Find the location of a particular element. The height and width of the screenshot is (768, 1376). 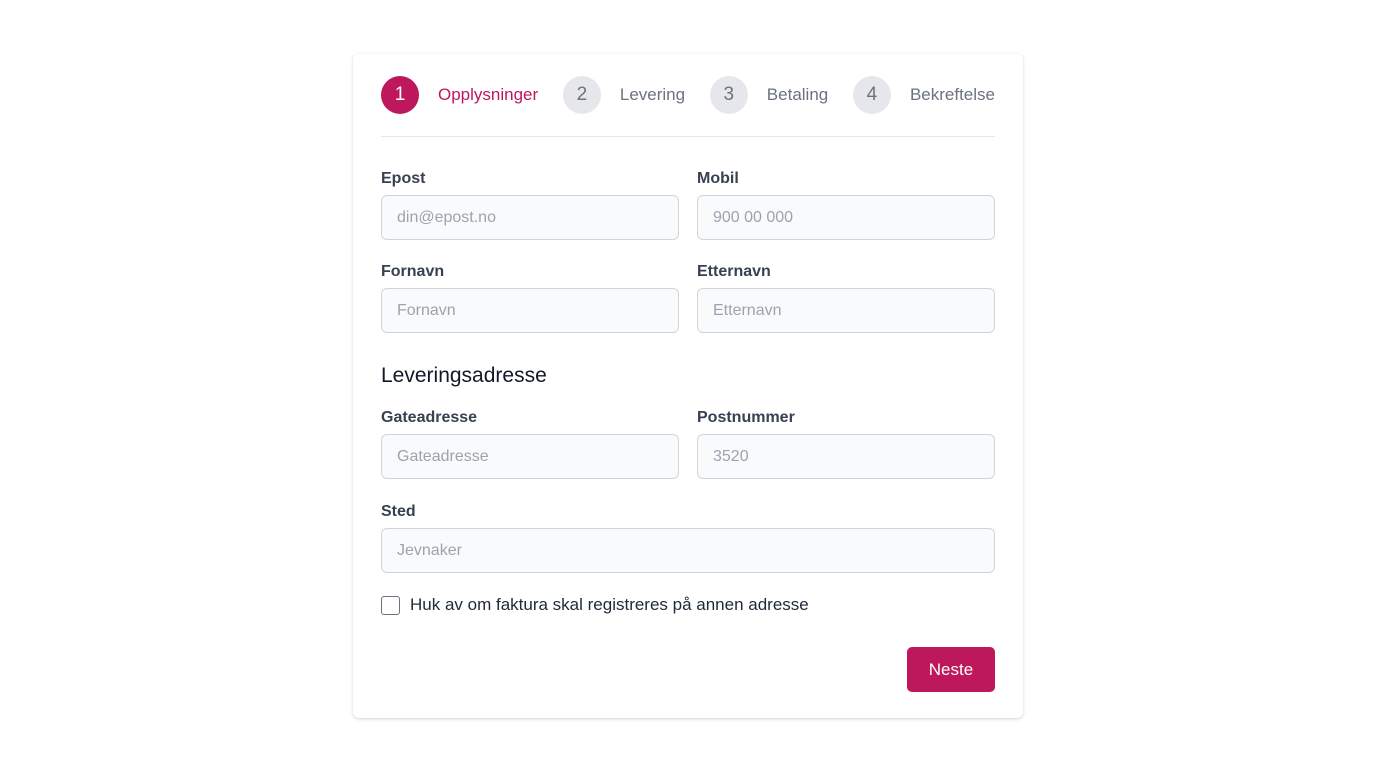

mobile-label: Mobil is located at coordinates (718, 178).